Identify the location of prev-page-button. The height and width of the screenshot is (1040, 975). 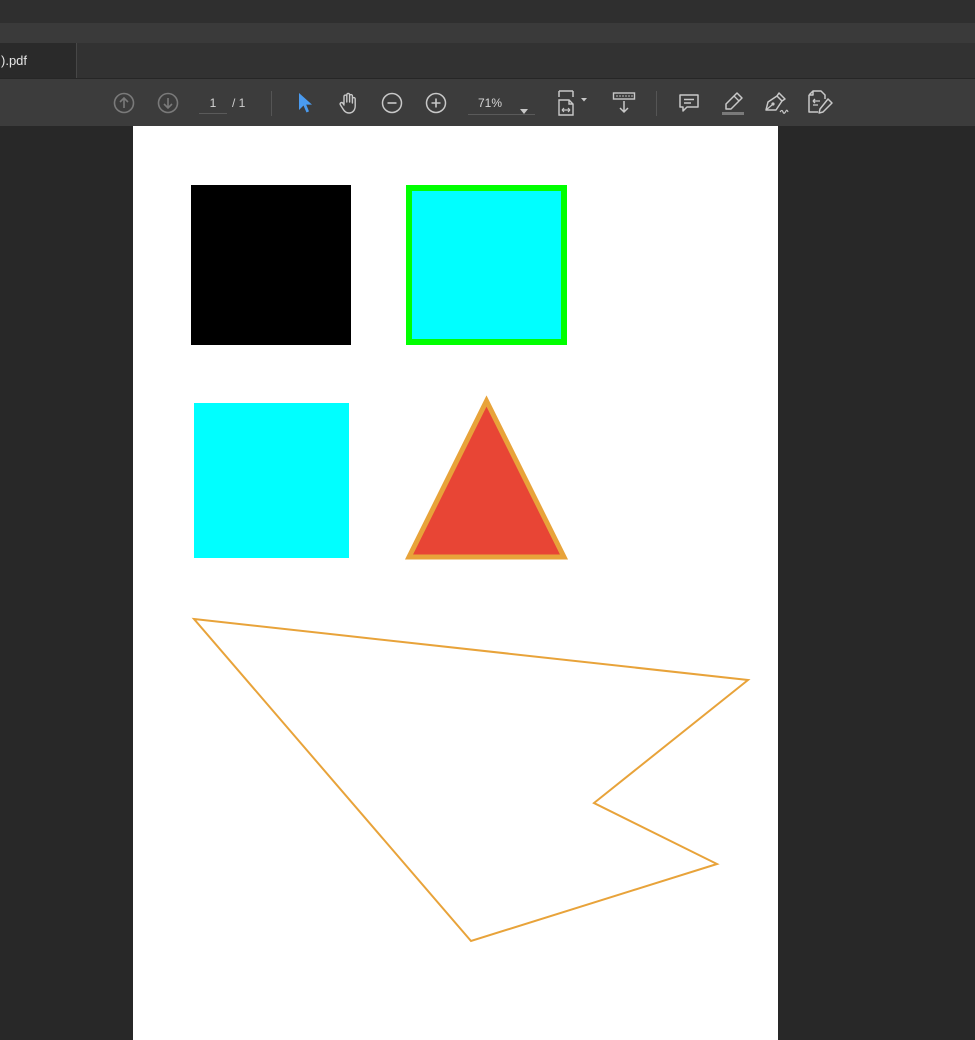
(124, 102).